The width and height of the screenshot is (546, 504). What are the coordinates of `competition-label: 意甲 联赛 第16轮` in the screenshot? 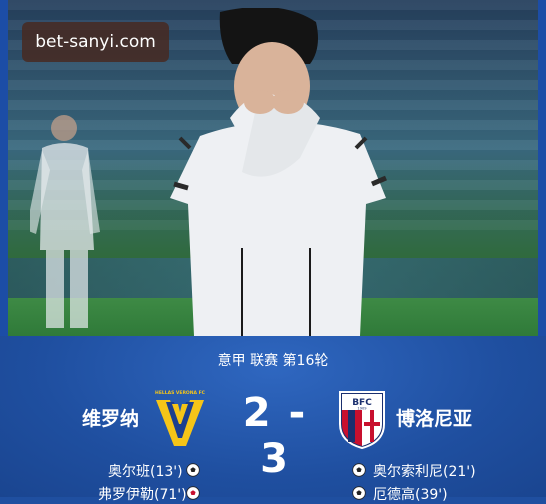 It's located at (273, 361).